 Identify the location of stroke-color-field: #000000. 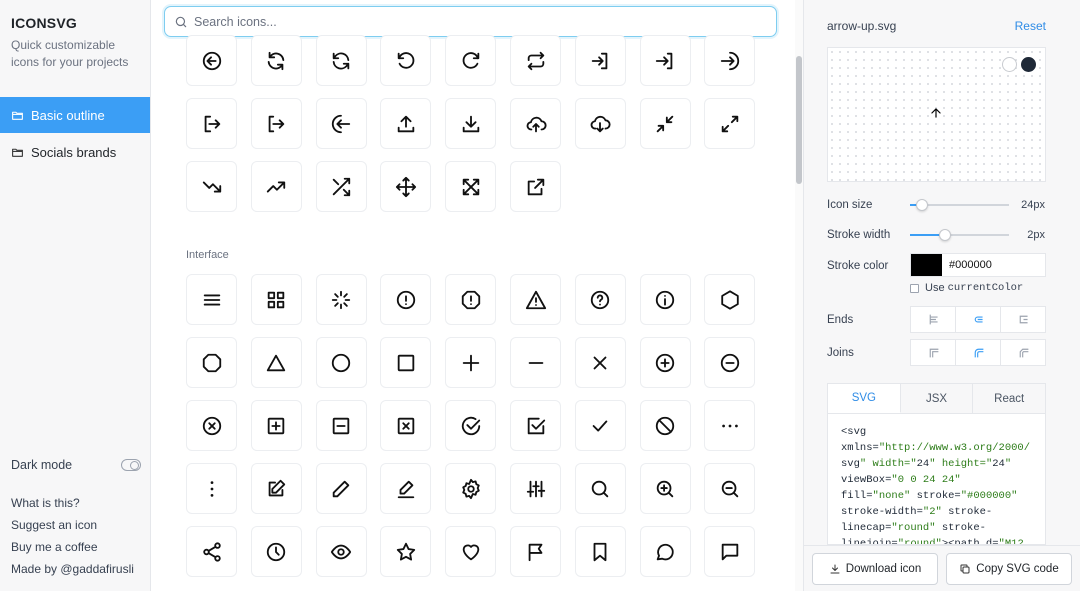
(978, 265).